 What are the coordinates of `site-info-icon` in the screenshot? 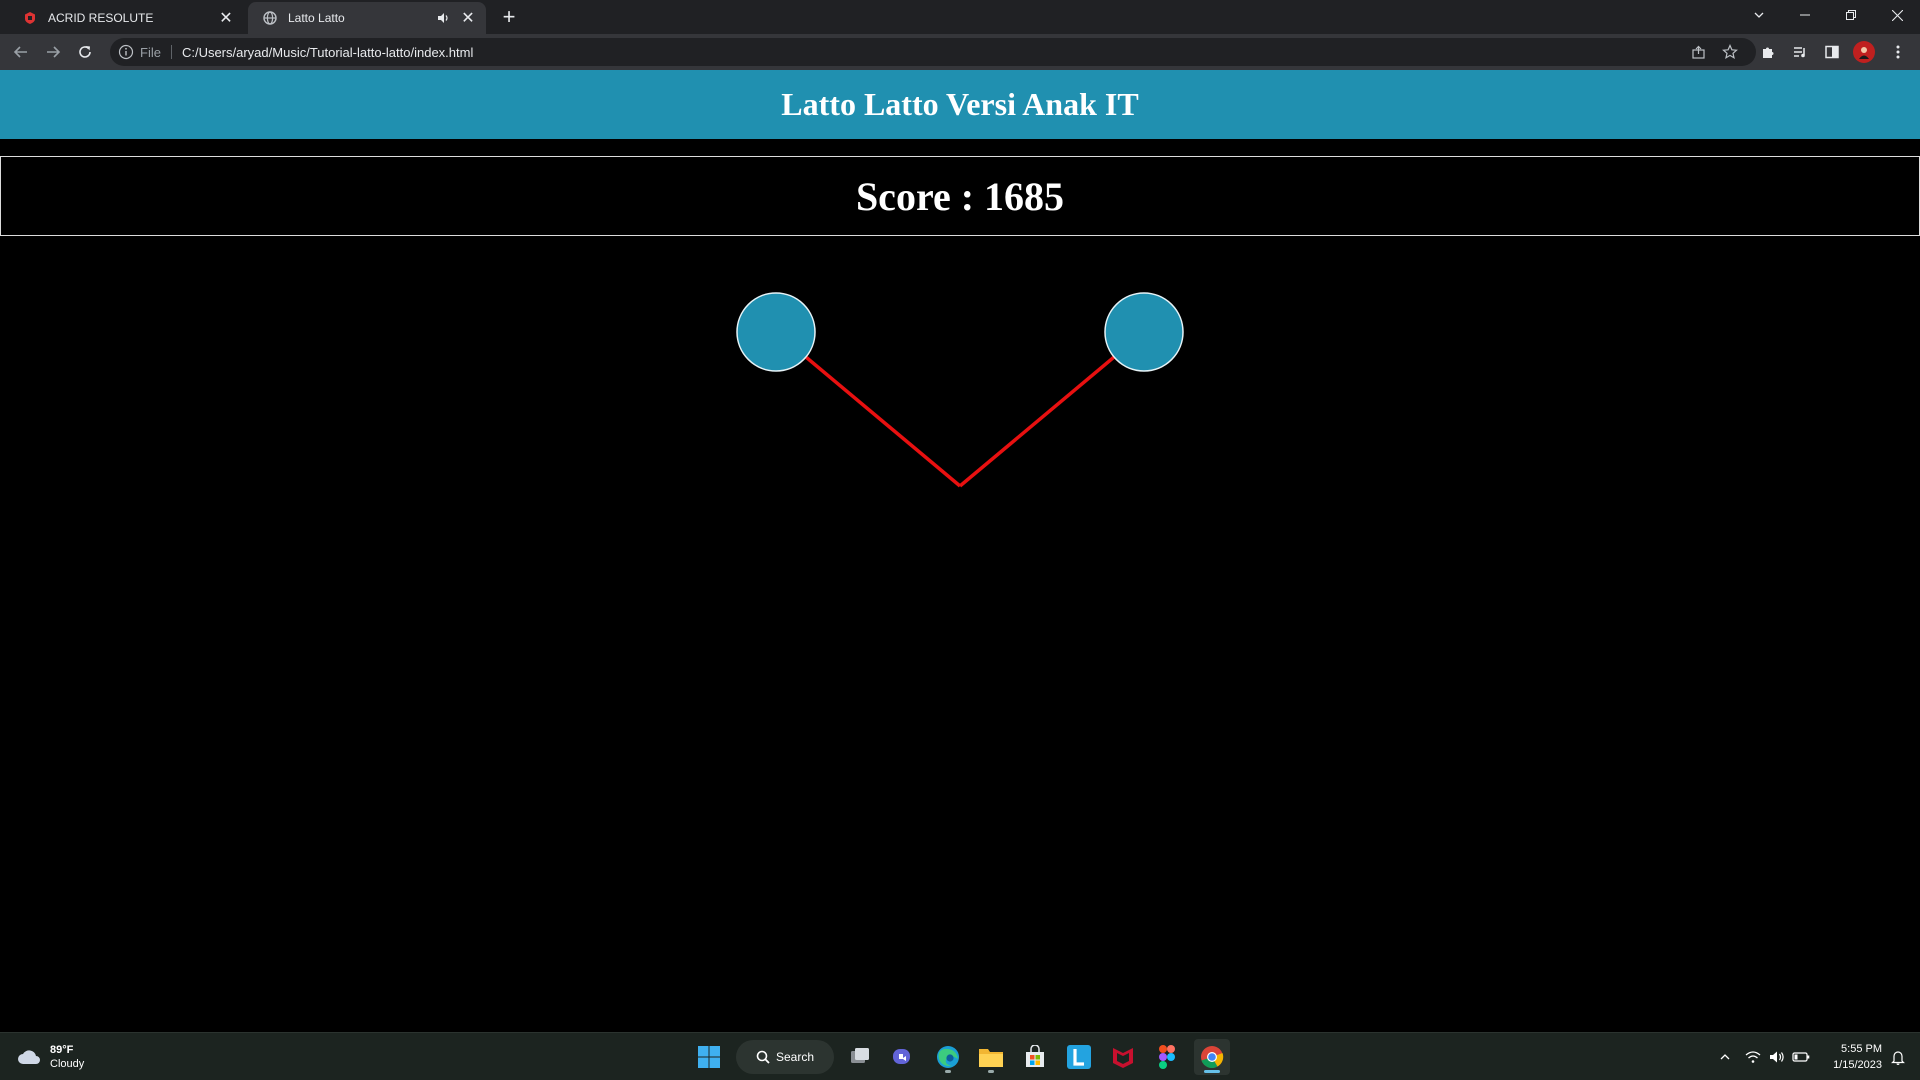 It's located at (126, 52).